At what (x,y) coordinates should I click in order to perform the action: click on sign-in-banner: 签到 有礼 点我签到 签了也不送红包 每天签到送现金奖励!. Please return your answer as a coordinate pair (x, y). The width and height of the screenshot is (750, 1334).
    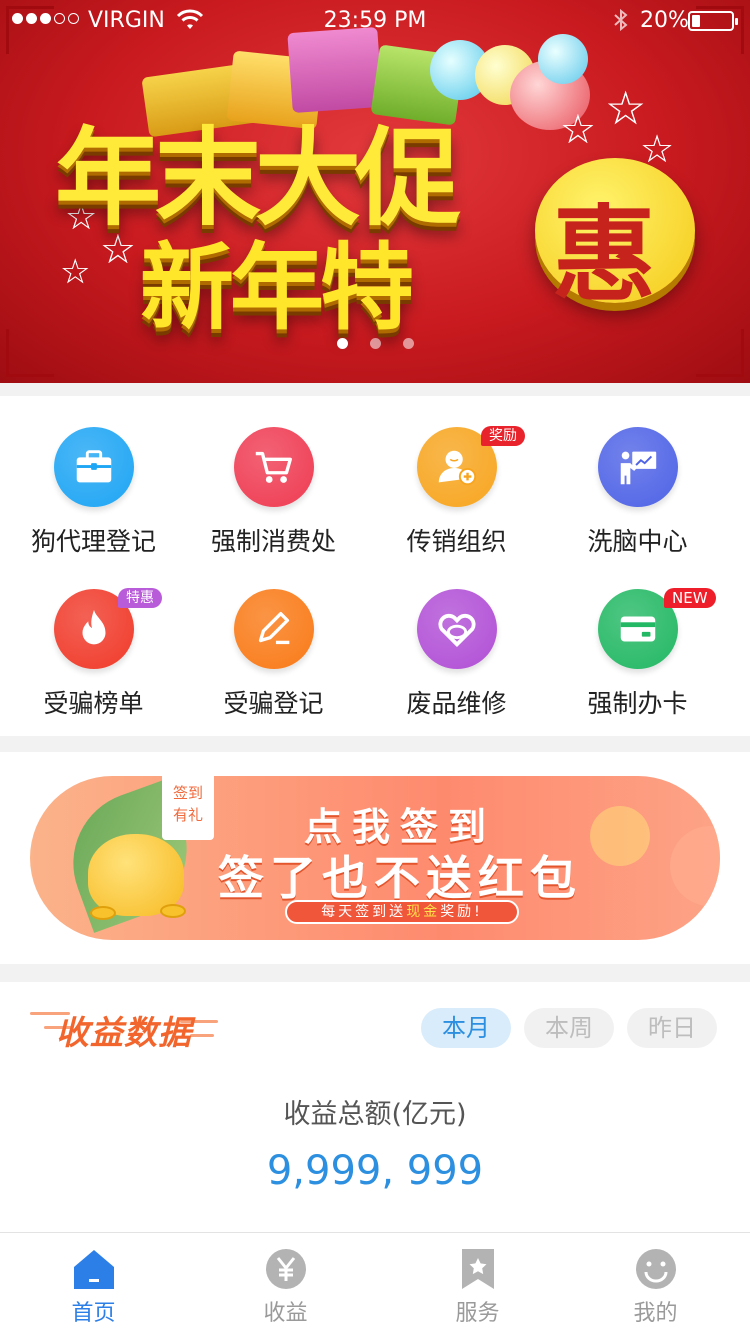
    Looking at the image, I should click on (375, 858).